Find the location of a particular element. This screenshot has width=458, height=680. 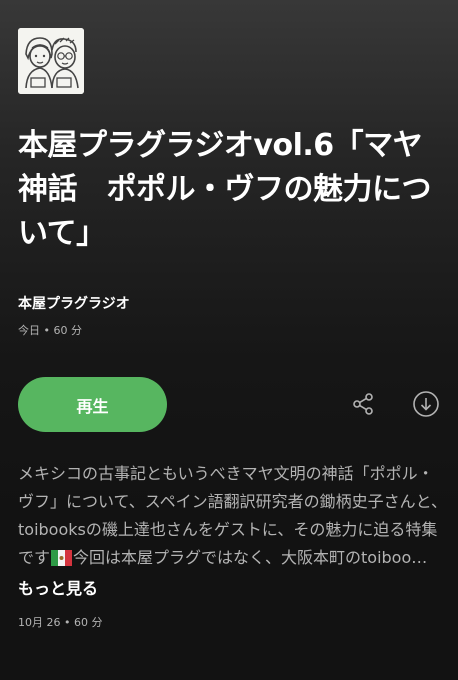

podcast-cover-art is located at coordinates (51, 61).